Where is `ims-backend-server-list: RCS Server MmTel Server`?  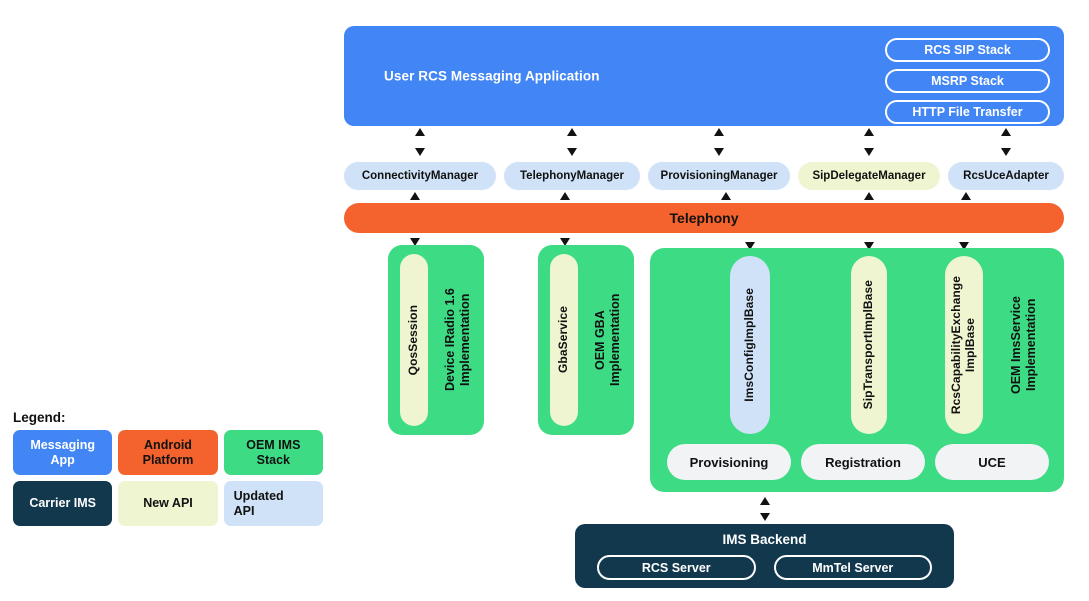
ims-backend-server-list: RCS Server MmTel Server is located at coordinates (764, 567).